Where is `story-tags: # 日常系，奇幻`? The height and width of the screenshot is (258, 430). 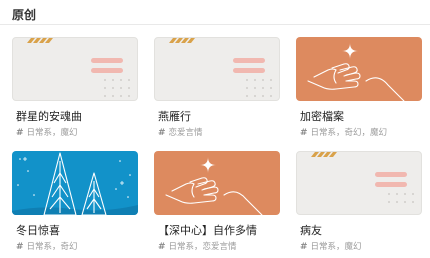 story-tags: # 日常系，奇幻 is located at coordinates (47, 246).